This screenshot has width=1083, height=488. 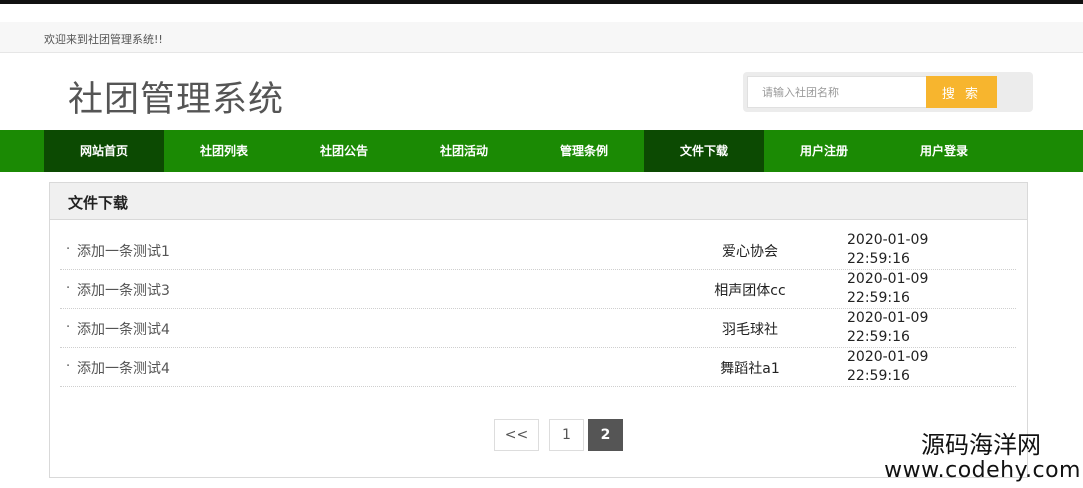 I want to click on item-title-link: 添加一条测试1, so click(x=123, y=251).